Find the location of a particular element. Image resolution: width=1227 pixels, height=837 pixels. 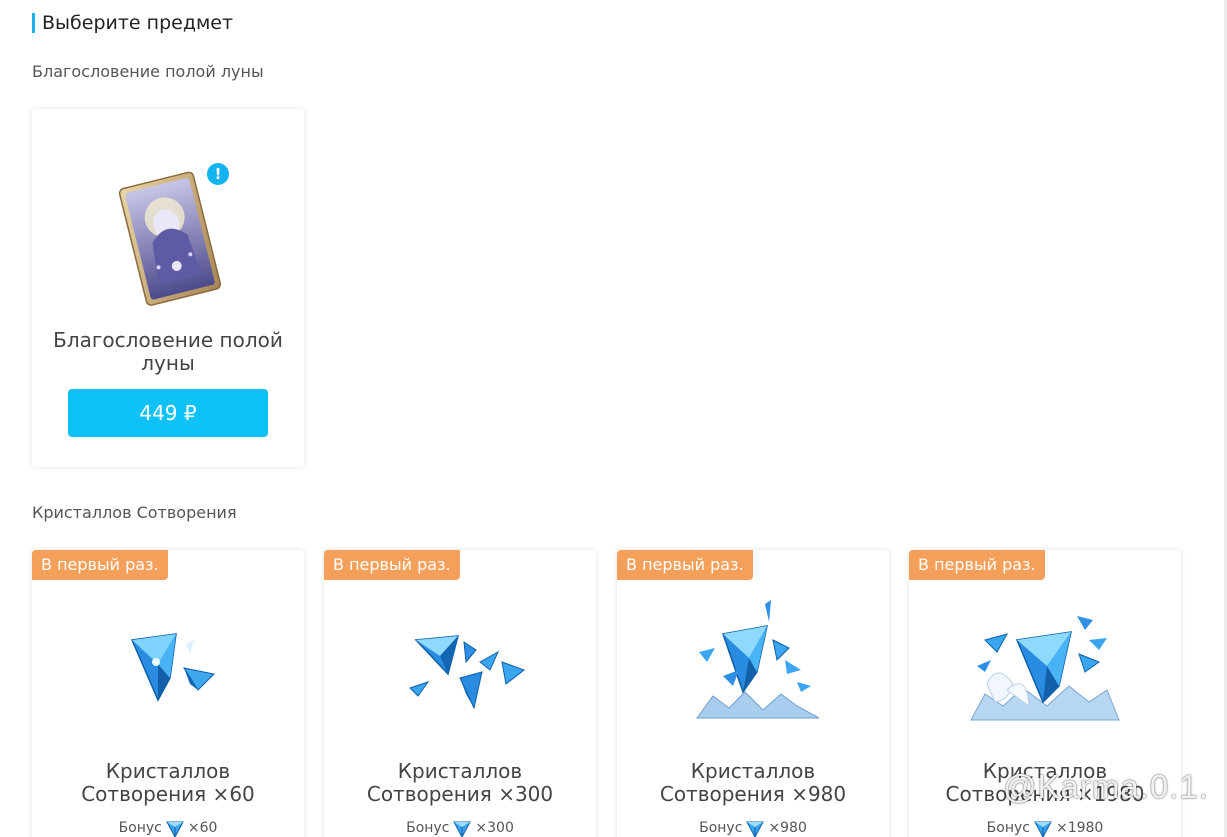

card-name: Кристаллов Сотворения ×60 is located at coordinates (168, 782).